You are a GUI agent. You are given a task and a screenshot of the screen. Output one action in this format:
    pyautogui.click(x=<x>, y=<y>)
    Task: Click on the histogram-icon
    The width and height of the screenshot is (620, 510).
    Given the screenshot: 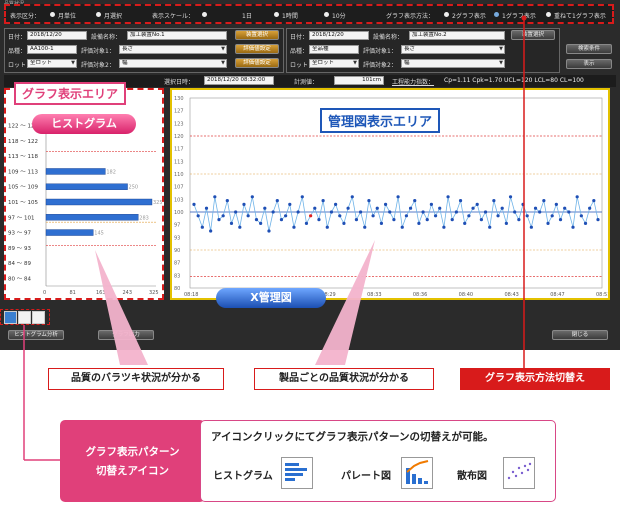 What is the action you would take?
    pyautogui.click(x=297, y=473)
    